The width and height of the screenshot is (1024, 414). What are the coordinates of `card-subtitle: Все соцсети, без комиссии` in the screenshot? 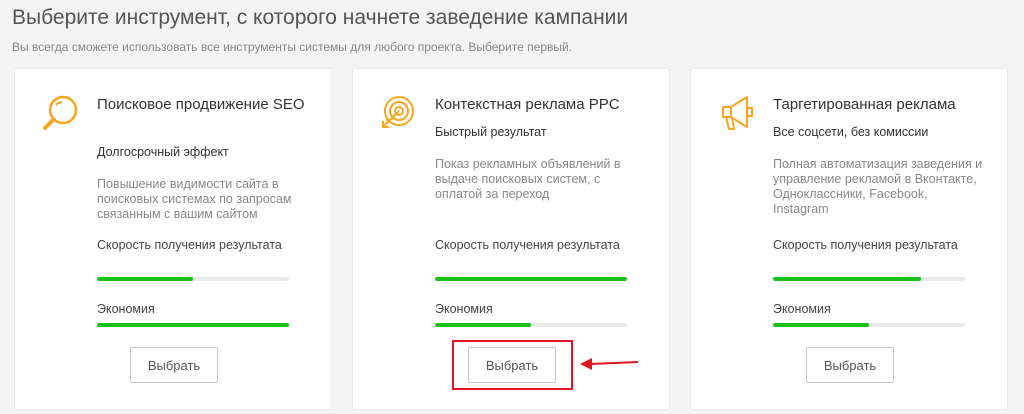 It's located at (851, 132).